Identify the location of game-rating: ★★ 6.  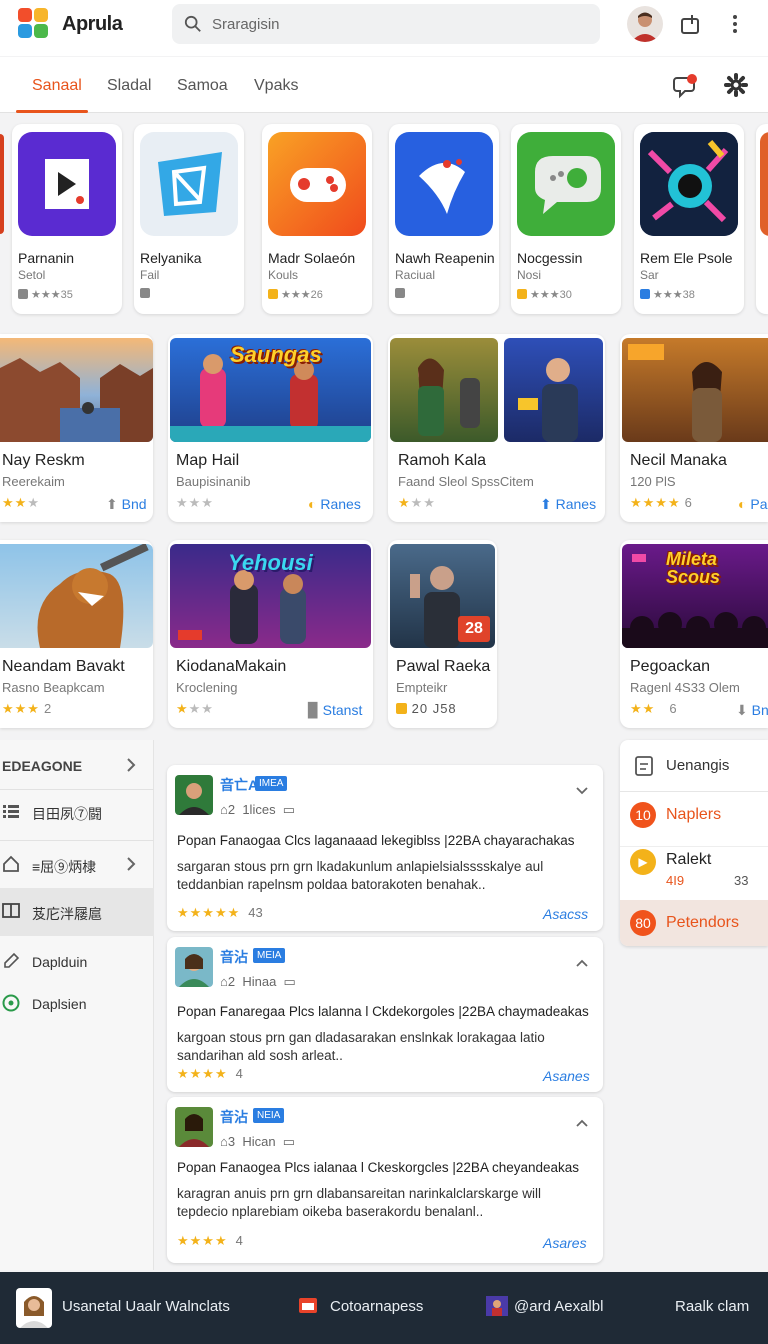
(653, 708).